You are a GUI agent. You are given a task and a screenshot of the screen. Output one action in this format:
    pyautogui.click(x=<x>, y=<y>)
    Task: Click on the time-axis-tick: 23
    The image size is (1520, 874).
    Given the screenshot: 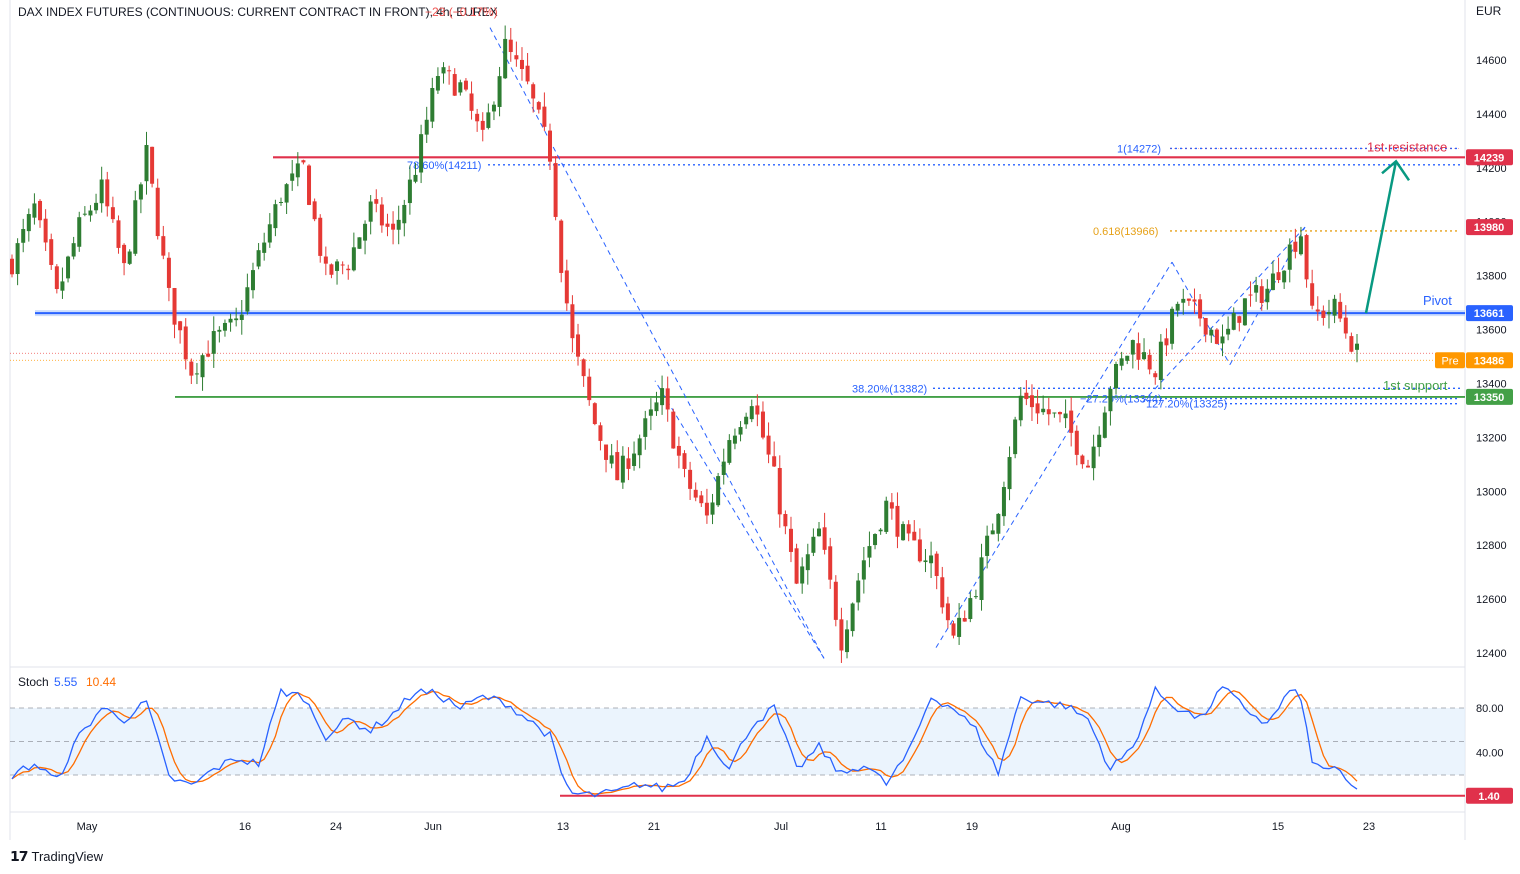 What is the action you would take?
    pyautogui.click(x=1369, y=827)
    